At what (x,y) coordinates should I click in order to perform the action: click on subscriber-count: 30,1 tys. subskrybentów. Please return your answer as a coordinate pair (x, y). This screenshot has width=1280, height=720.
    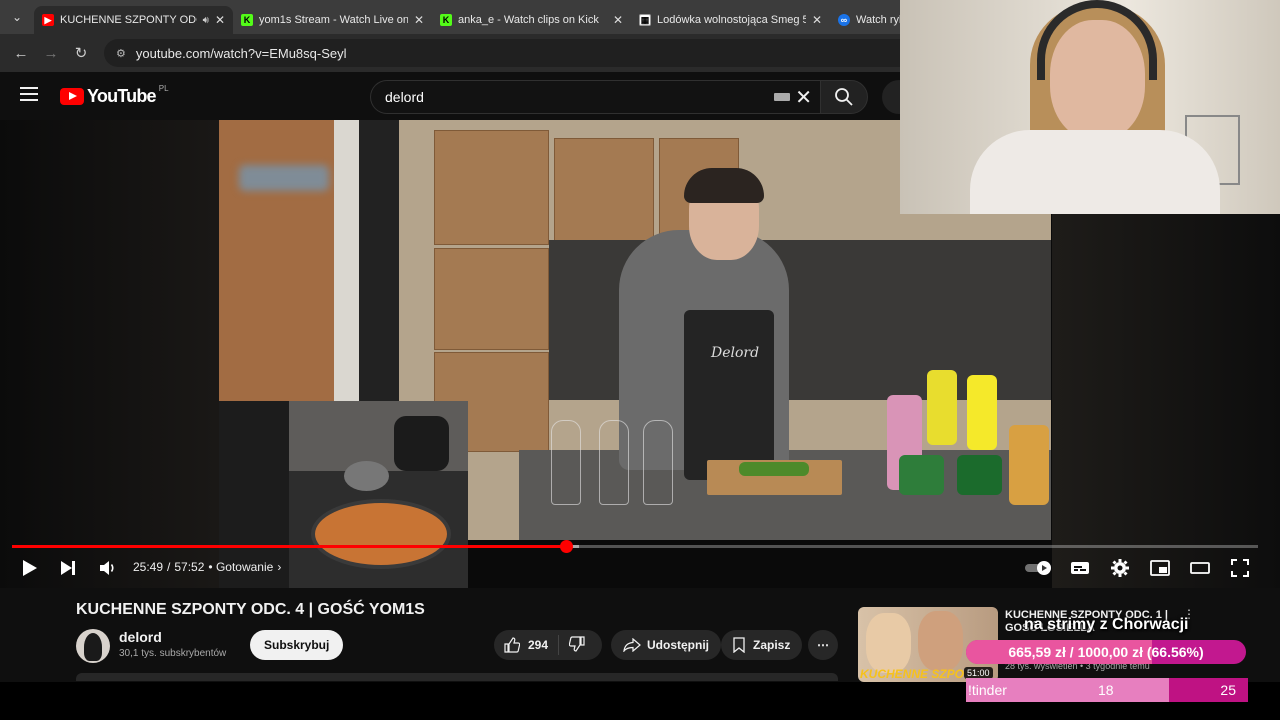
    Looking at the image, I should click on (173, 653).